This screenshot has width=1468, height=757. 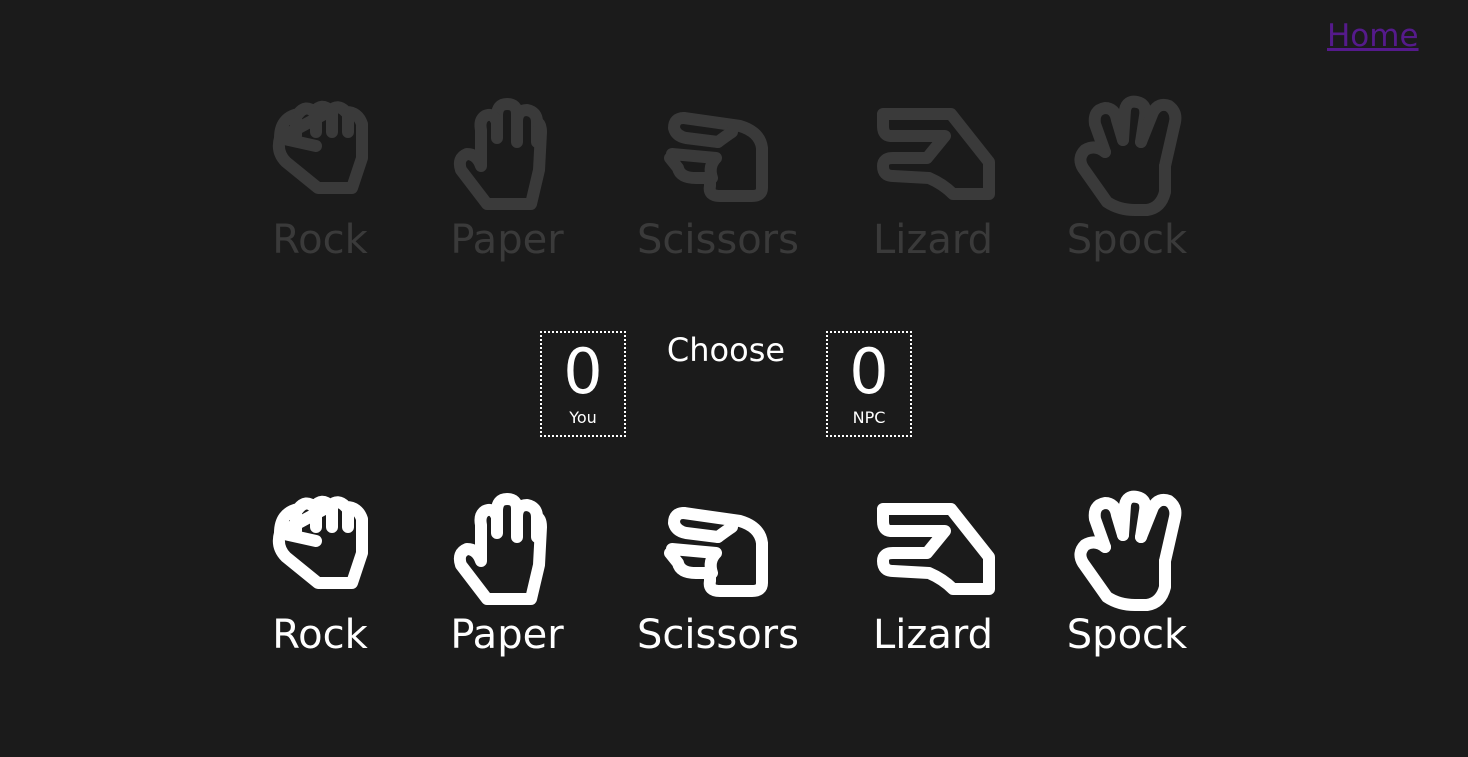 I want to click on npc-hand-lizard: Lizard, so click(x=933, y=177).